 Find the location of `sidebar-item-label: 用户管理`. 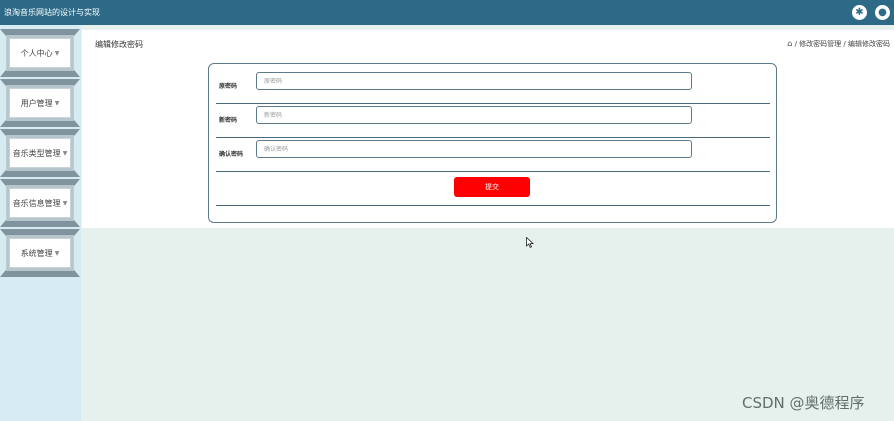

sidebar-item-label: 用户管理 is located at coordinates (36, 103).